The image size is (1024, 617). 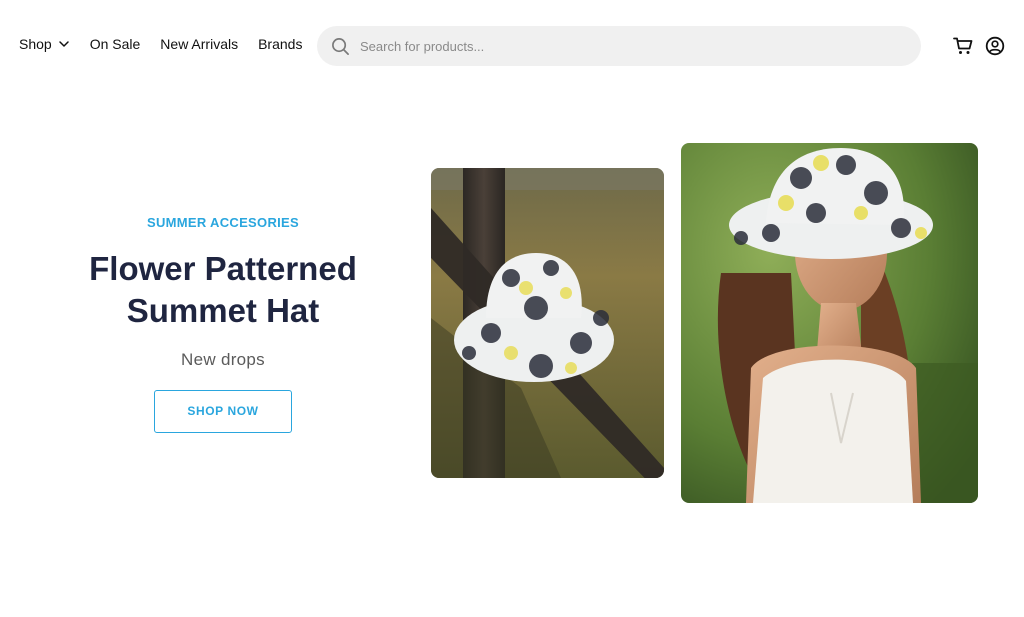 I want to click on search-bar, so click(x=619, y=46).